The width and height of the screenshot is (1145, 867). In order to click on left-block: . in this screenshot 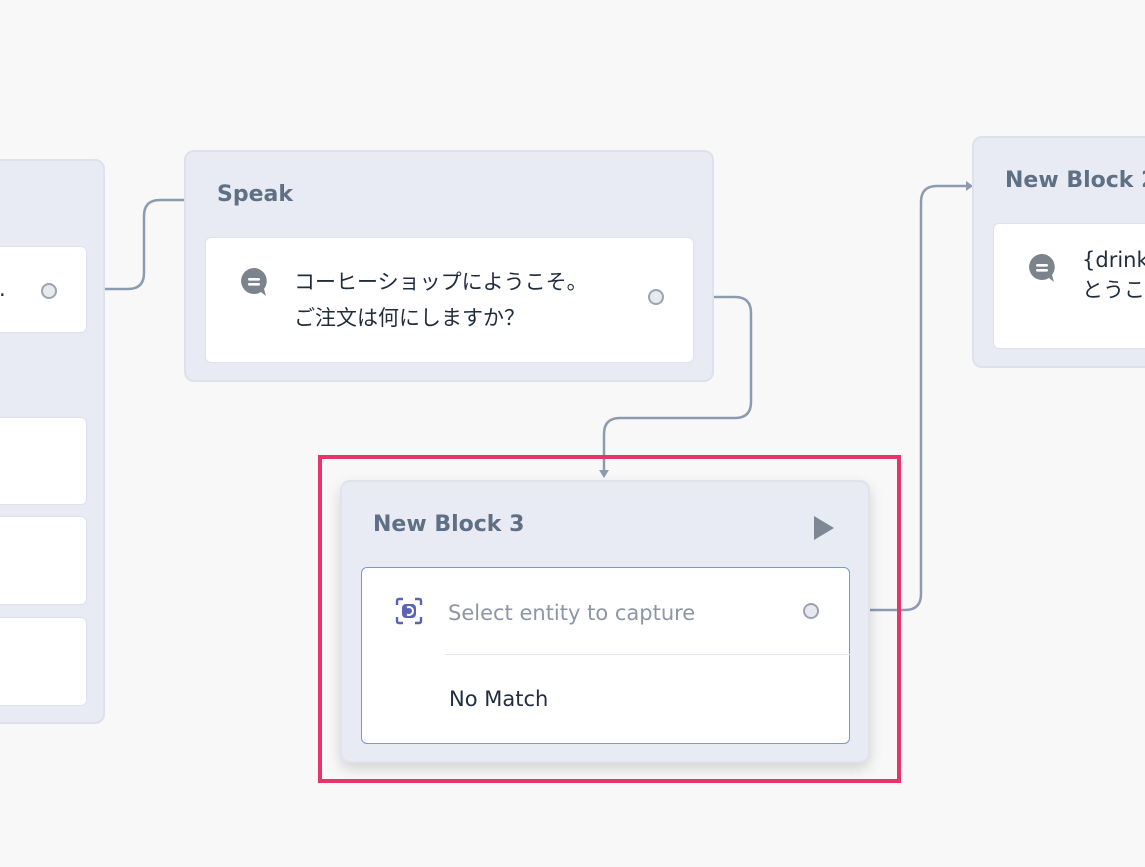, I will do `click(52, 441)`.